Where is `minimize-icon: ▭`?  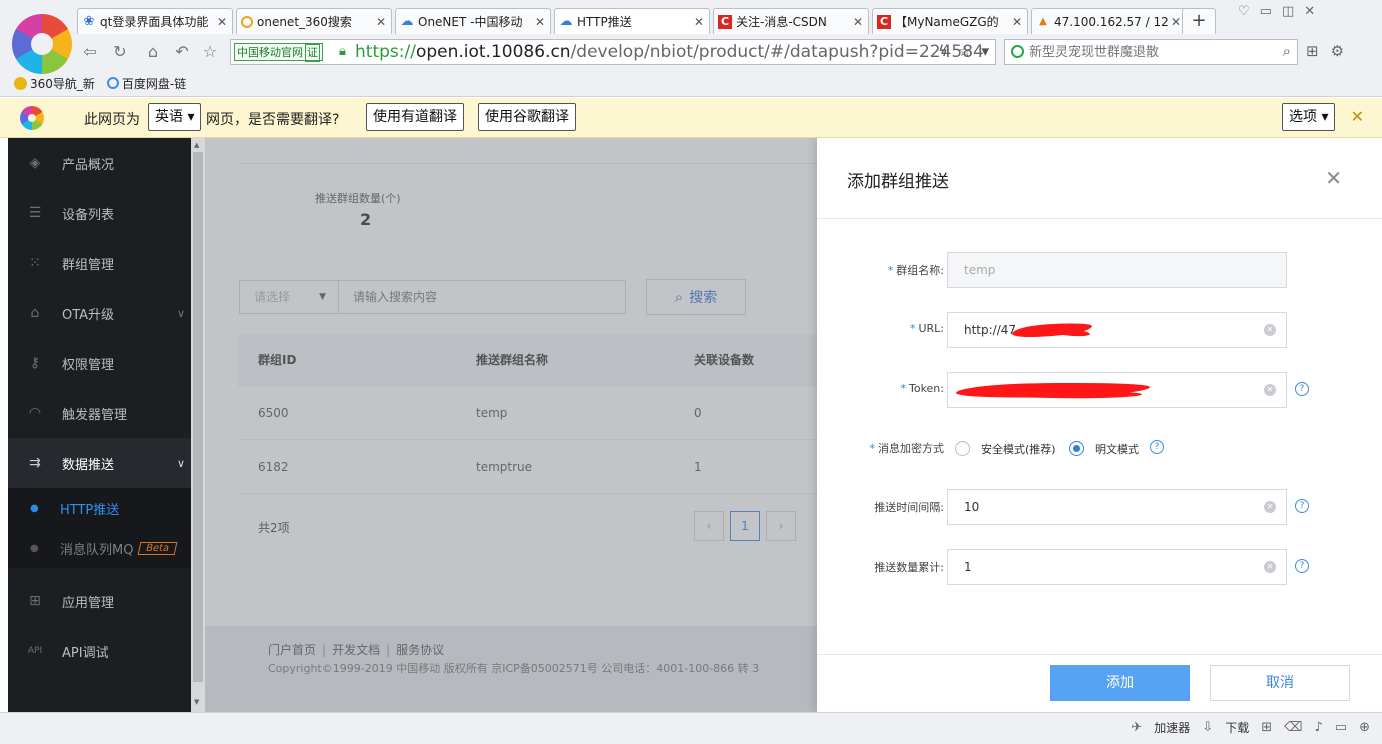
minimize-icon: ▭ is located at coordinates (1266, 11).